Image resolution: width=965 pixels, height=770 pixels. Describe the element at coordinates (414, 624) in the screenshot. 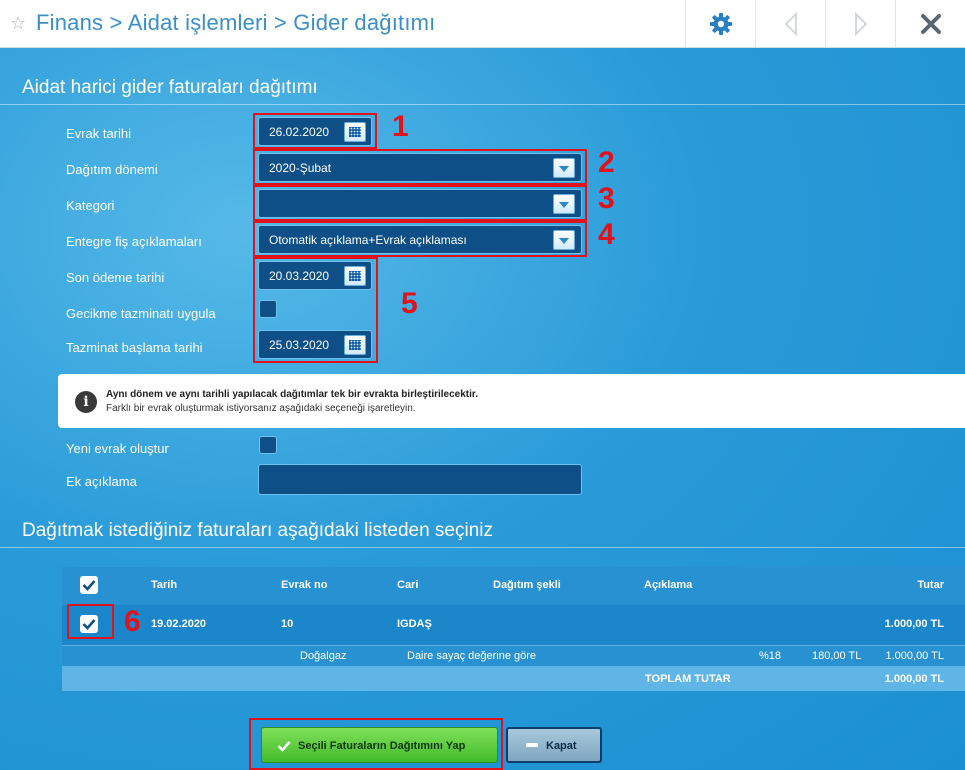

I see `row-cari: IGDAŞ` at that location.